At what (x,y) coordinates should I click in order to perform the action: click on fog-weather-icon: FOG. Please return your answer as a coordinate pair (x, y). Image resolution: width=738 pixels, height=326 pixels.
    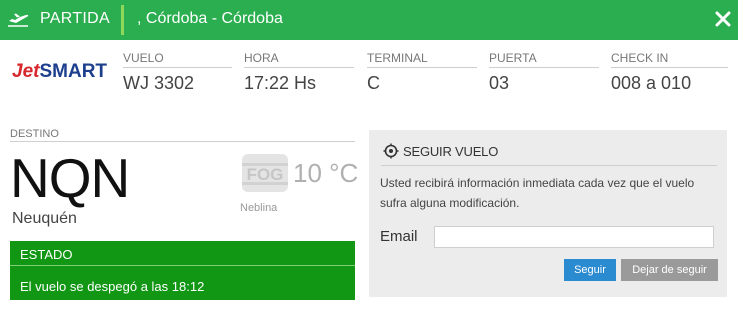
    Looking at the image, I should click on (265, 173).